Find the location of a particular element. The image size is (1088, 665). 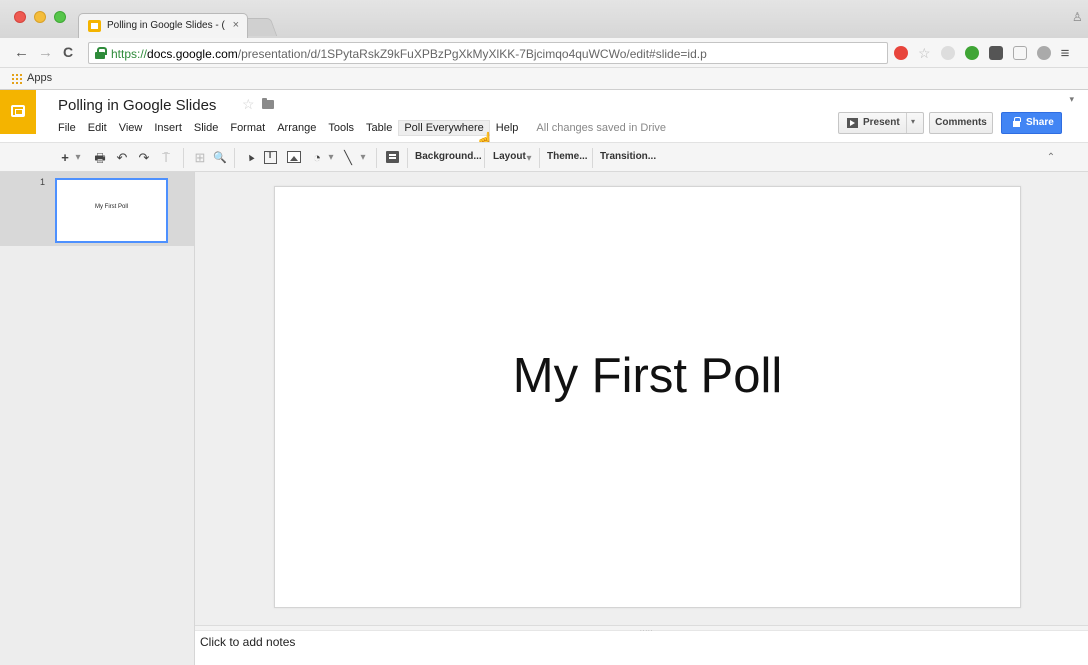

apps-grid-icon is located at coordinates (17, 79).